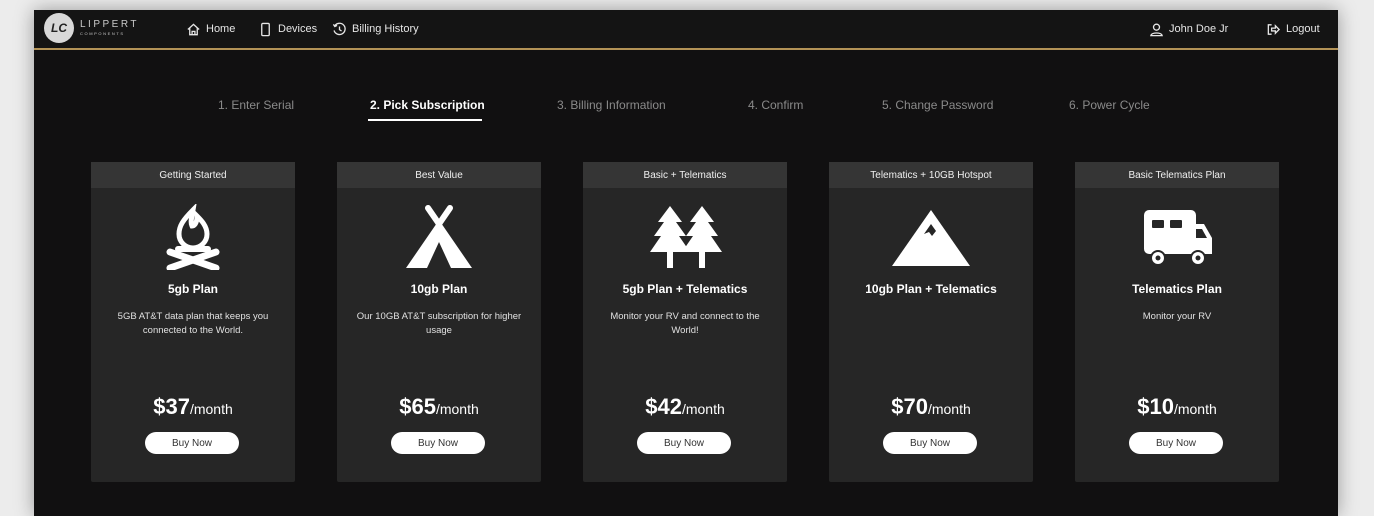 The image size is (1374, 516). What do you see at coordinates (1199, 29) in the screenshot?
I see `user-name: John Doe Jr` at bounding box center [1199, 29].